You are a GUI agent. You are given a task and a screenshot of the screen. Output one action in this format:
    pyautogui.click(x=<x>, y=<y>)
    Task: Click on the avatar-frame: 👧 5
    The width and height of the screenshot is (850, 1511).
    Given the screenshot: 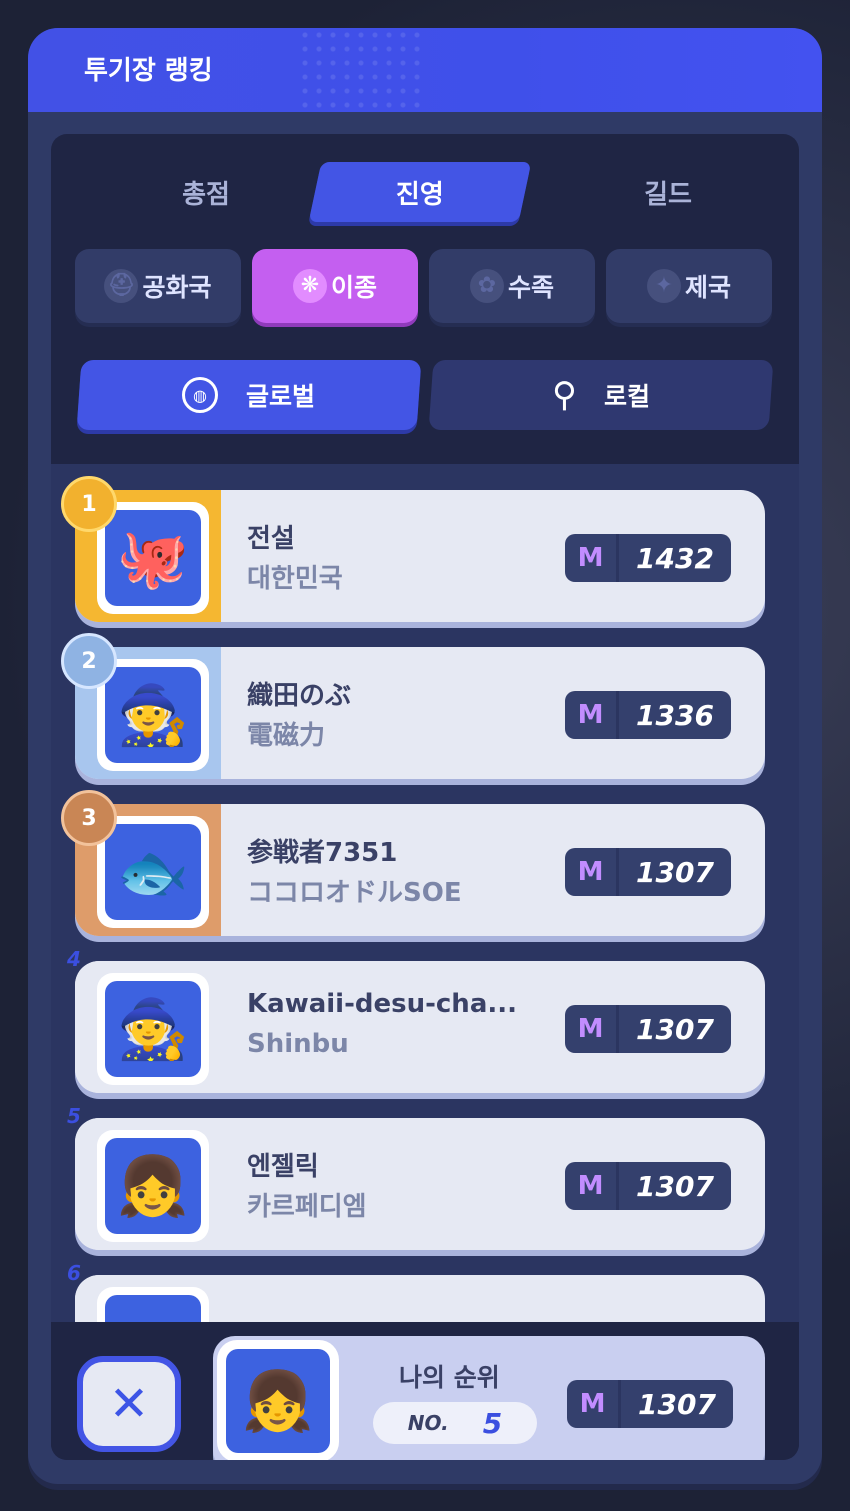 What is the action you would take?
    pyautogui.click(x=144, y=1177)
    